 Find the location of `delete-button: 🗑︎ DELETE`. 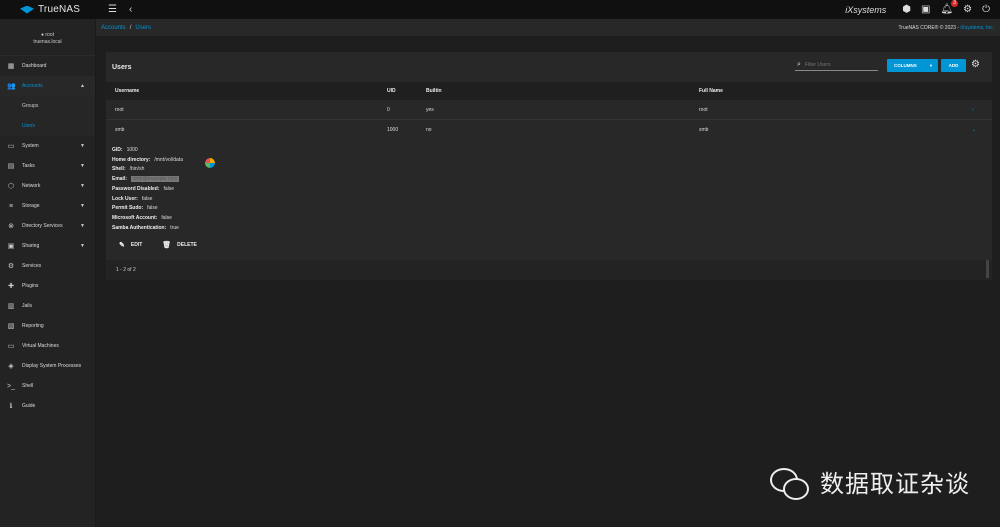

delete-button: 🗑︎ DELETE is located at coordinates (179, 245).